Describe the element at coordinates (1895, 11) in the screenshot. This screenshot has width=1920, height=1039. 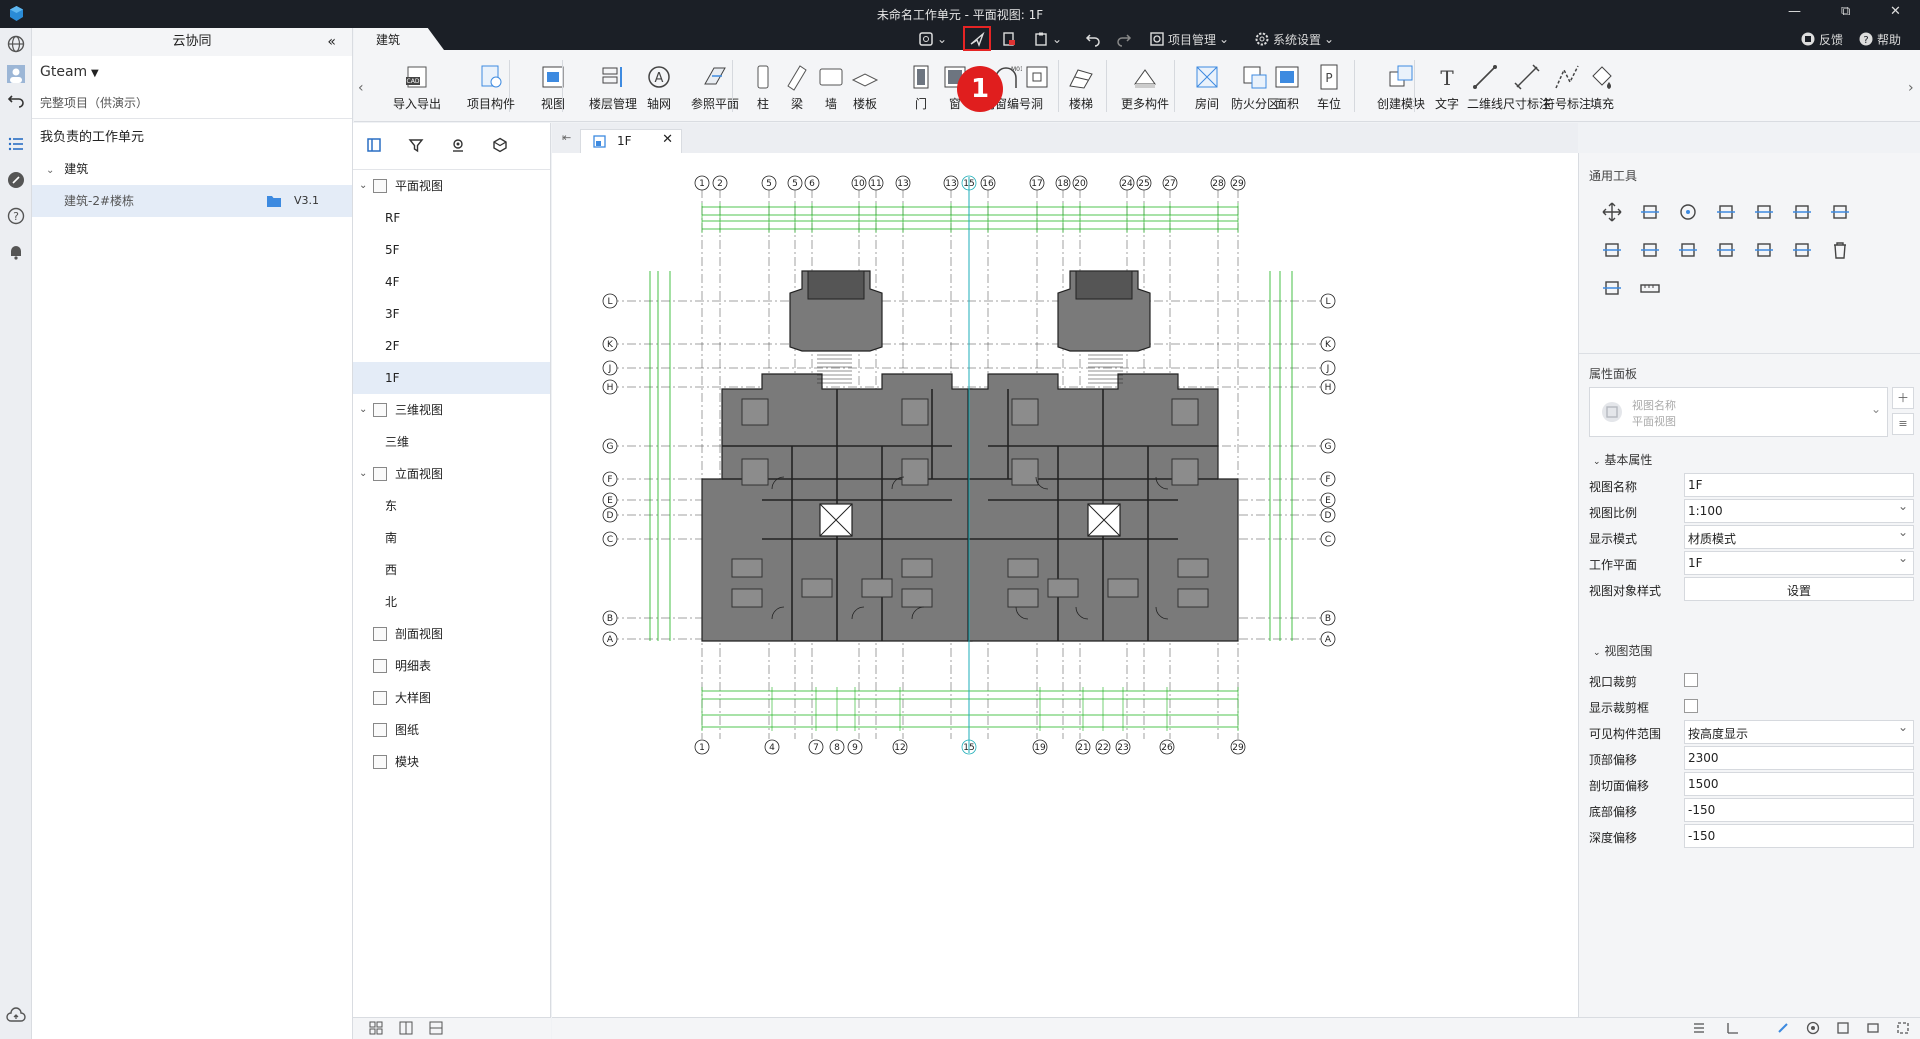
I see `close-icon: ✕` at that location.